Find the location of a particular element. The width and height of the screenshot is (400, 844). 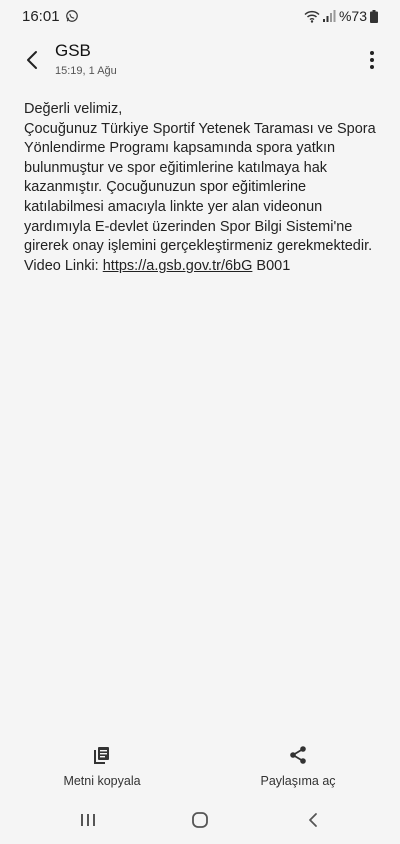

whatsapp-icon is located at coordinates (72, 16).